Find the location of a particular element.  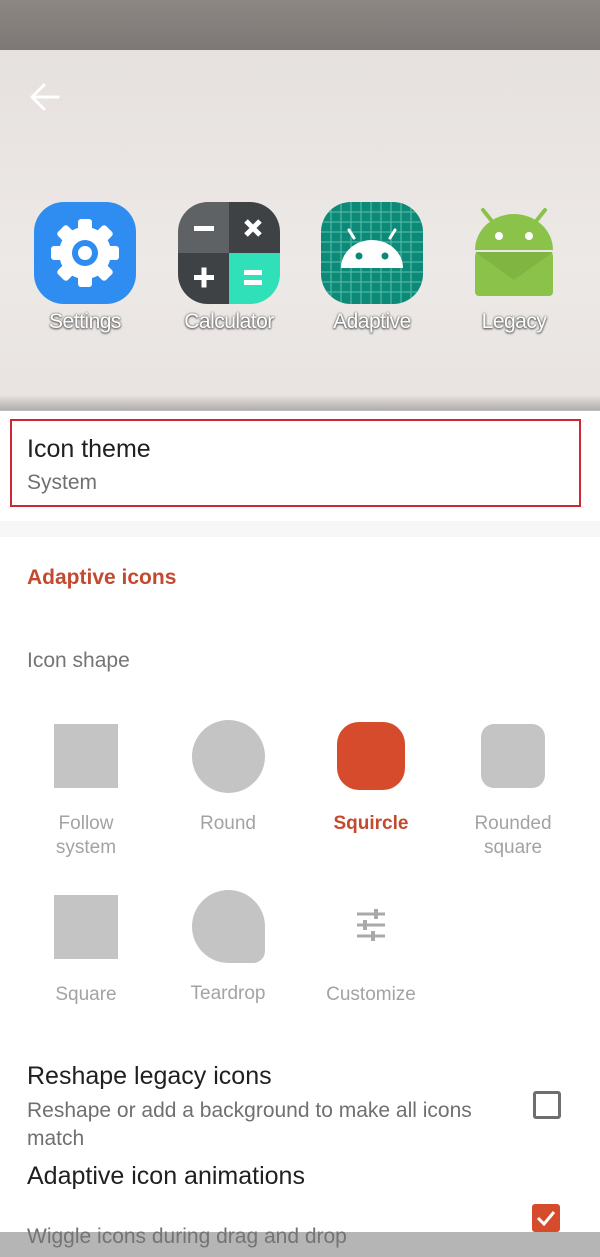

adaptive-animations-title: Adaptive icon animations is located at coordinates (166, 1176).